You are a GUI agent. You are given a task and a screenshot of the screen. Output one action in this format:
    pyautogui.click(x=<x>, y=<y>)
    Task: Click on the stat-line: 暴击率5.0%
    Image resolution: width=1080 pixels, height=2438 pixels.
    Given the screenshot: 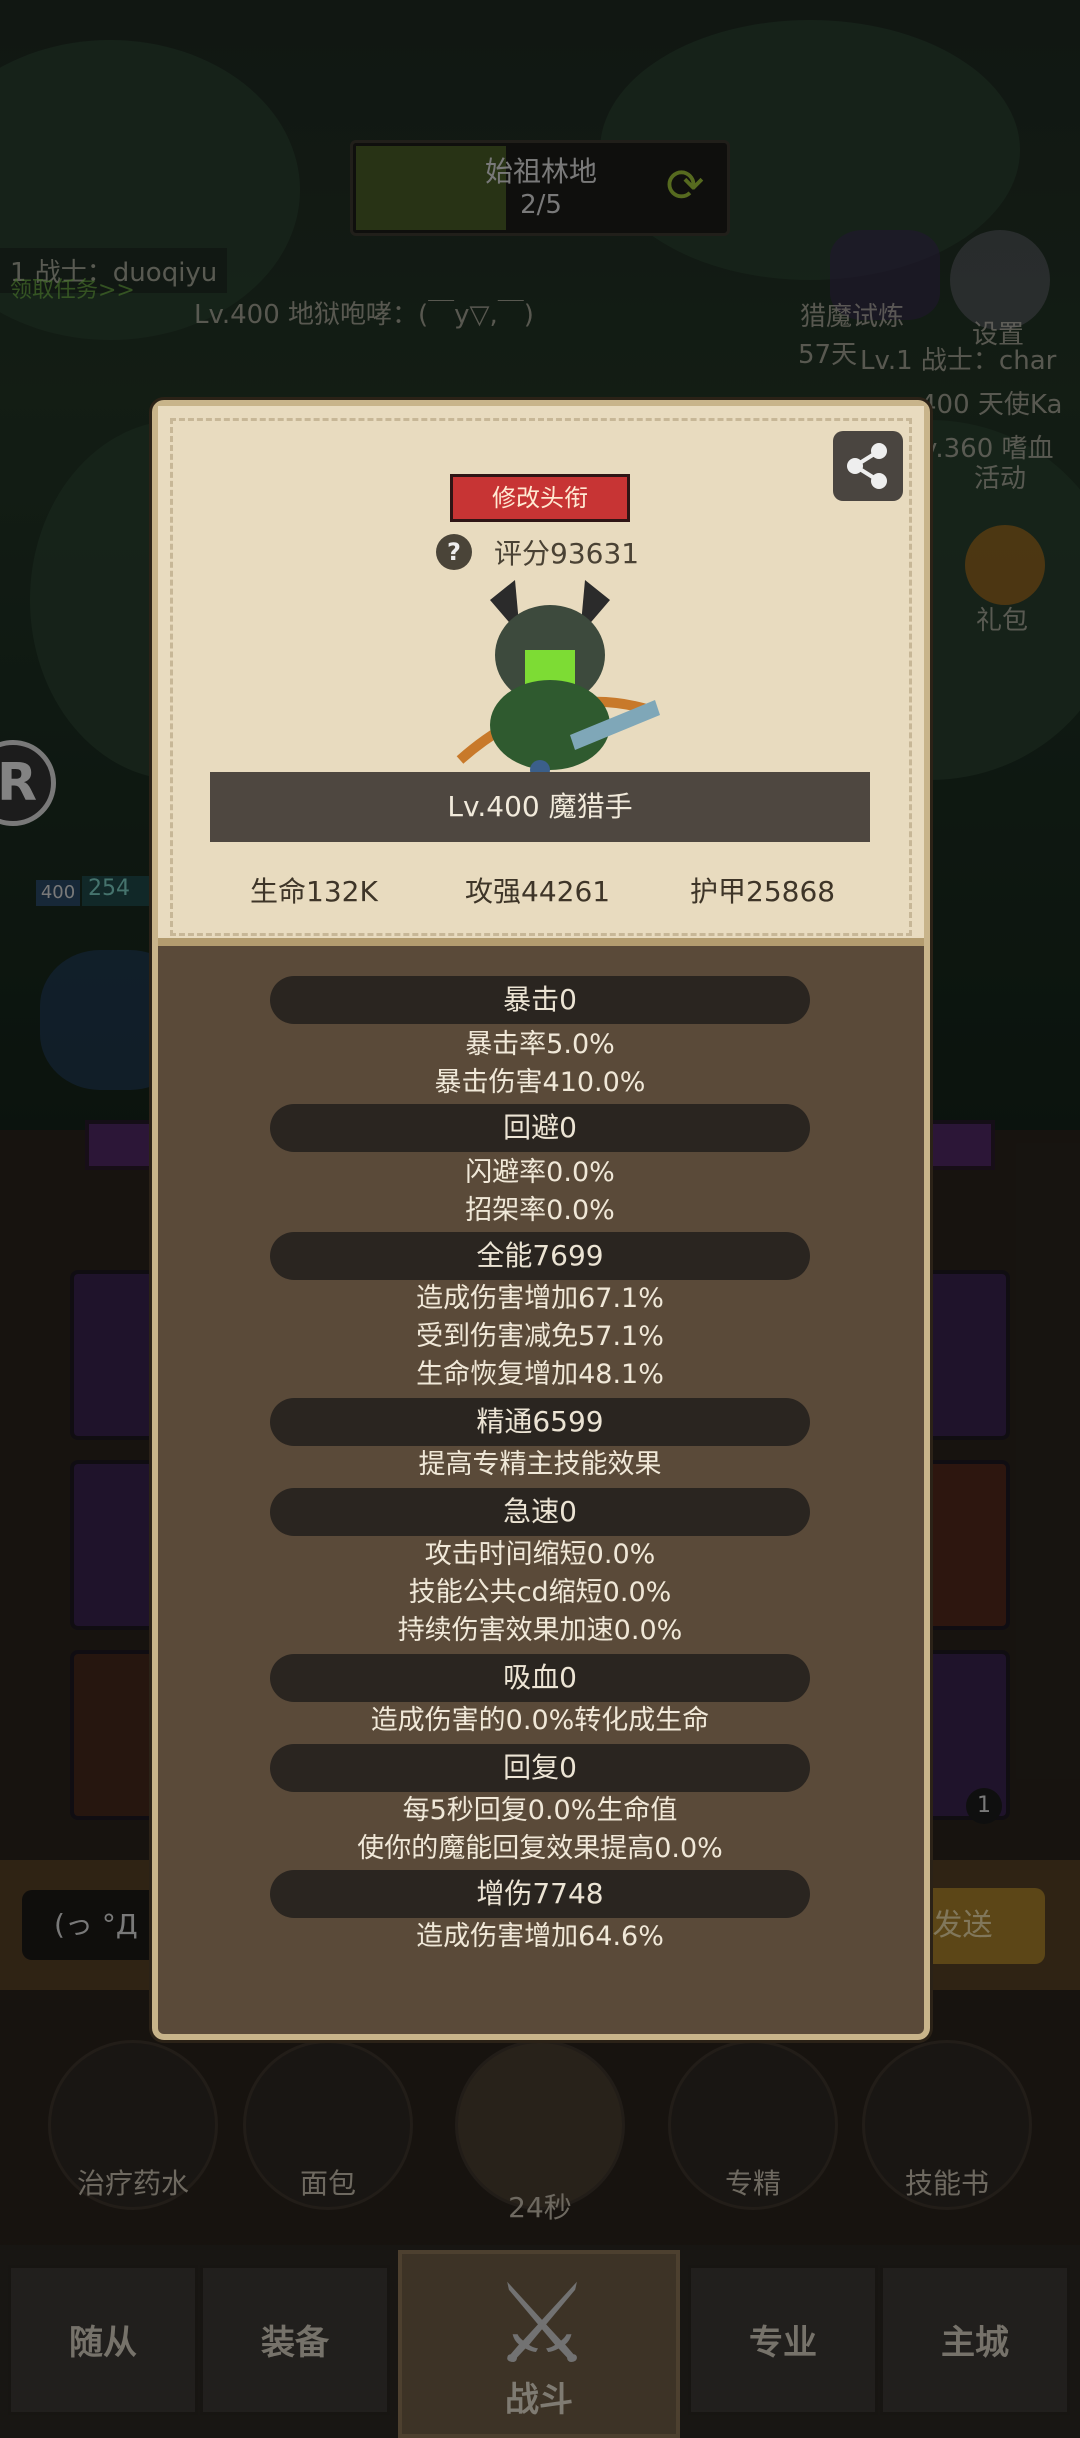 What is the action you would take?
    pyautogui.click(x=540, y=1044)
    